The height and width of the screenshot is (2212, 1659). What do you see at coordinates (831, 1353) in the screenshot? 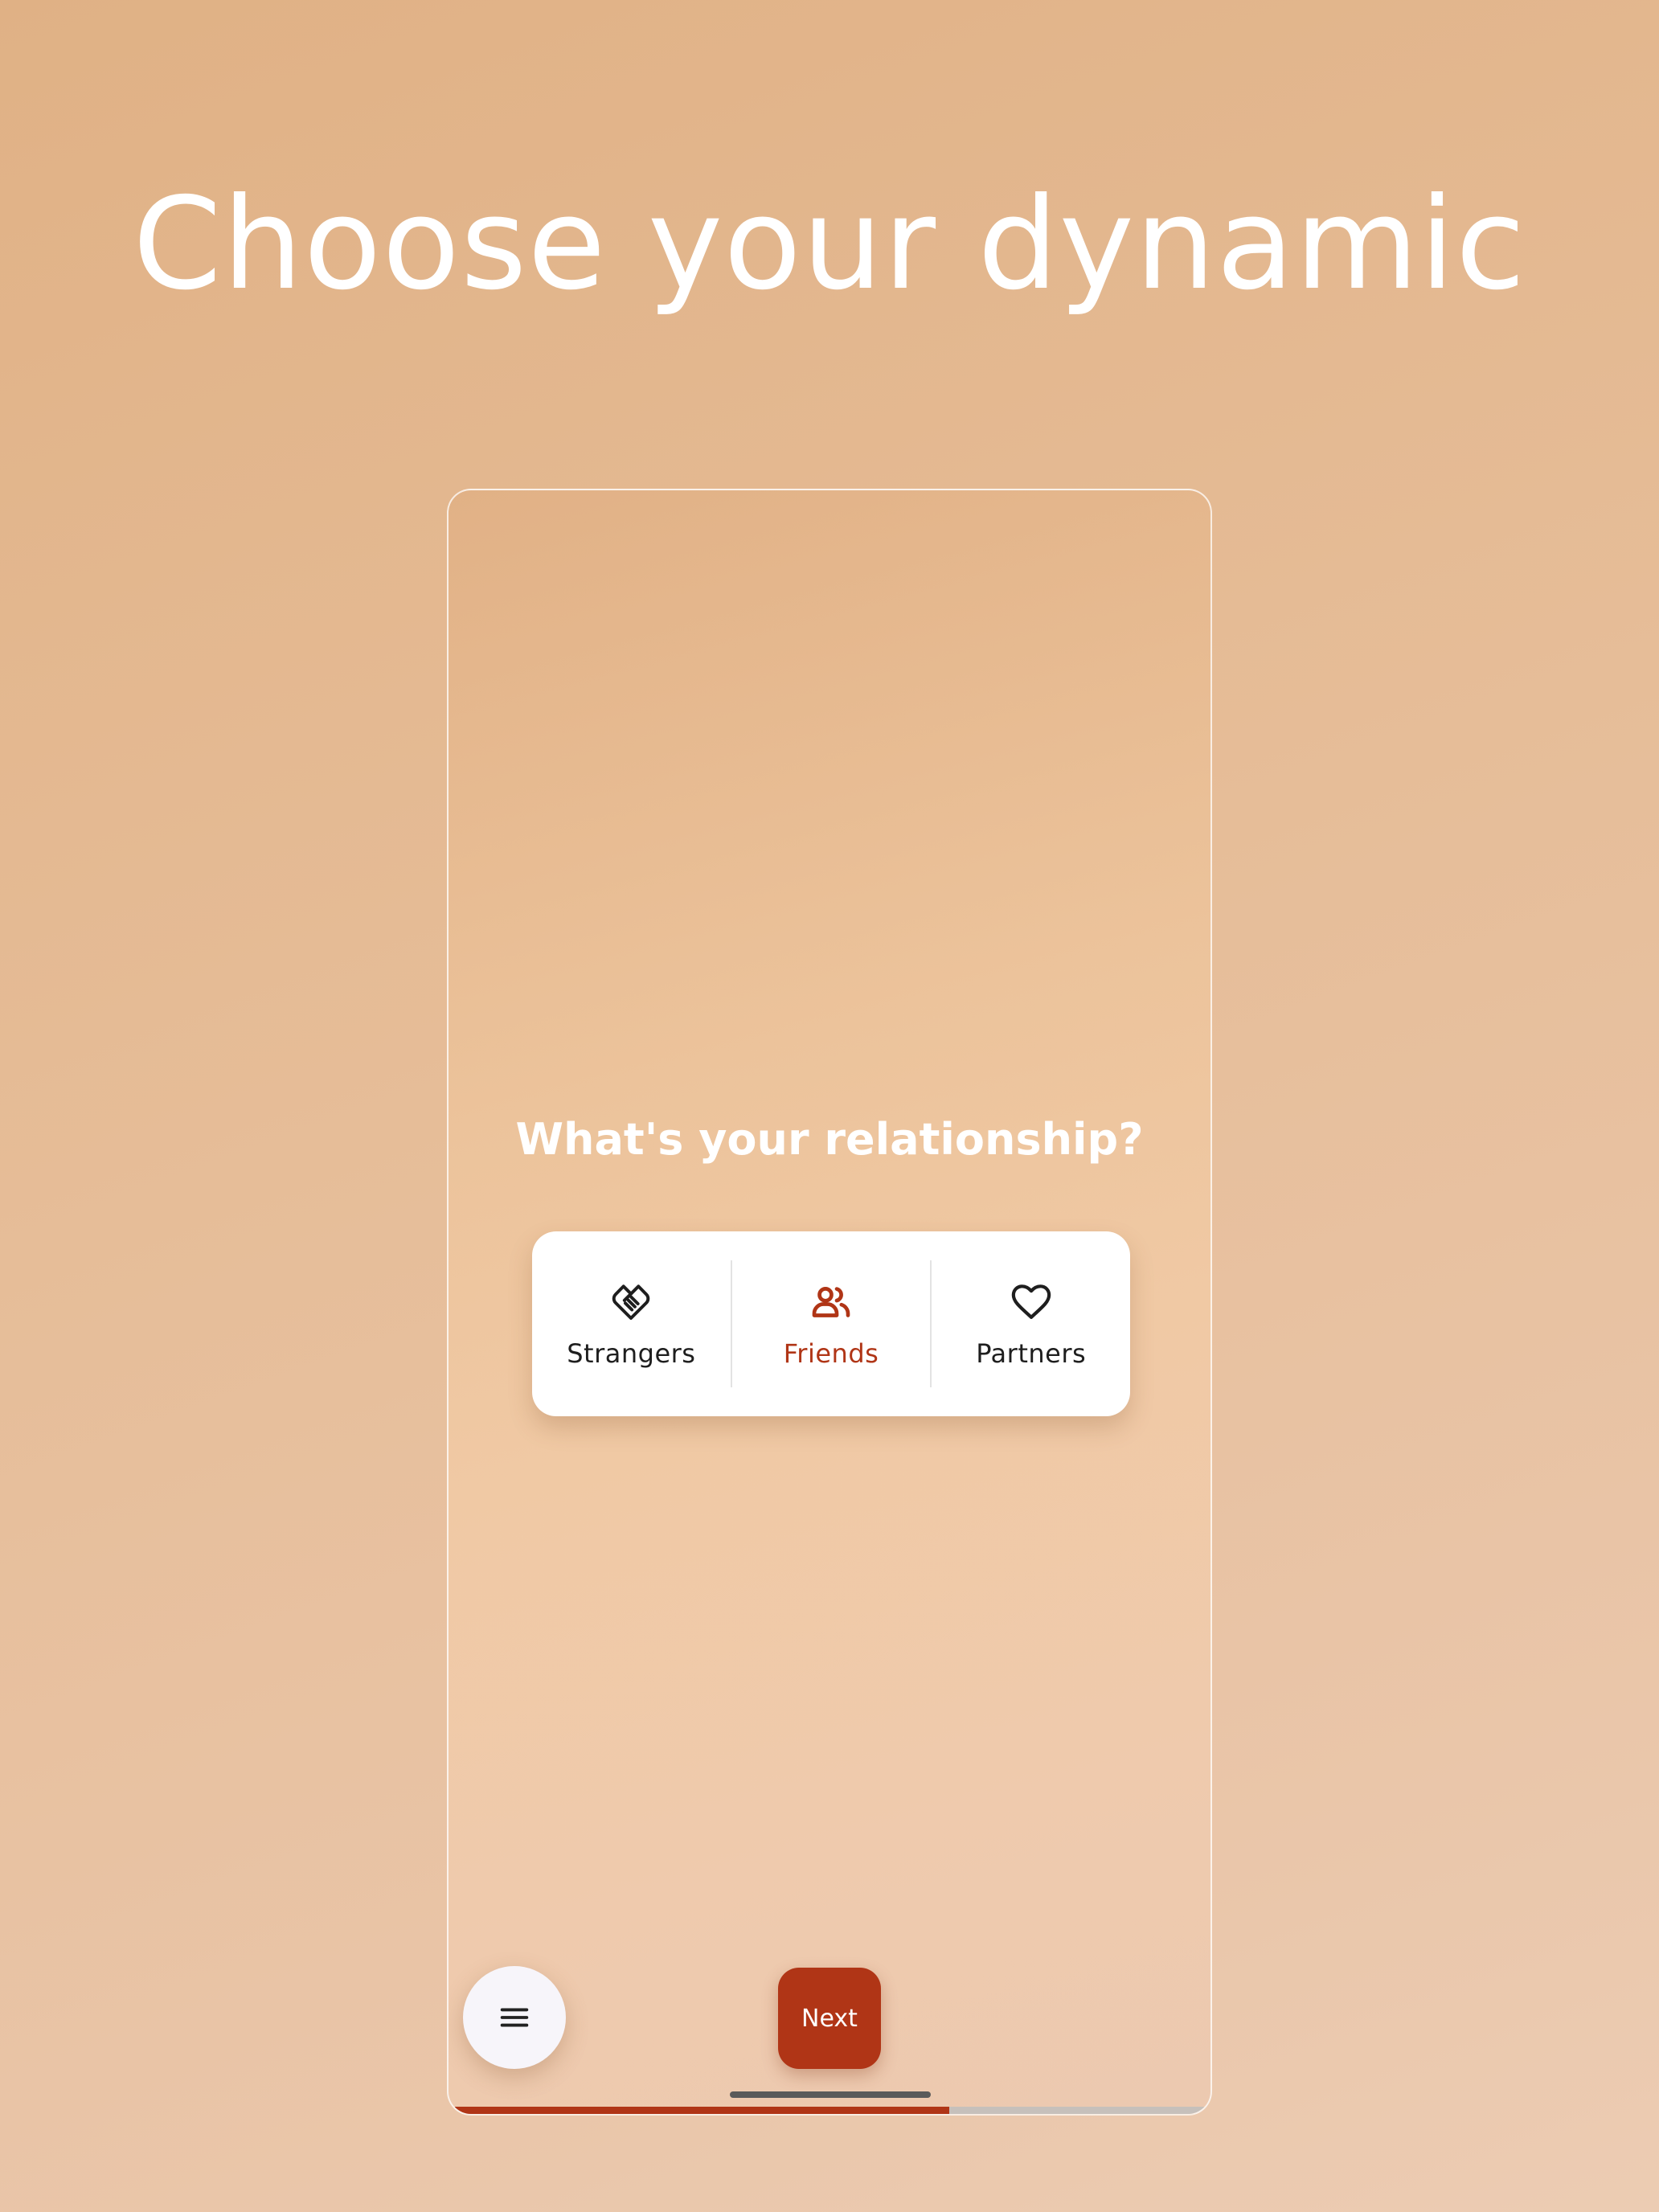
I see `option-label: Friends` at bounding box center [831, 1353].